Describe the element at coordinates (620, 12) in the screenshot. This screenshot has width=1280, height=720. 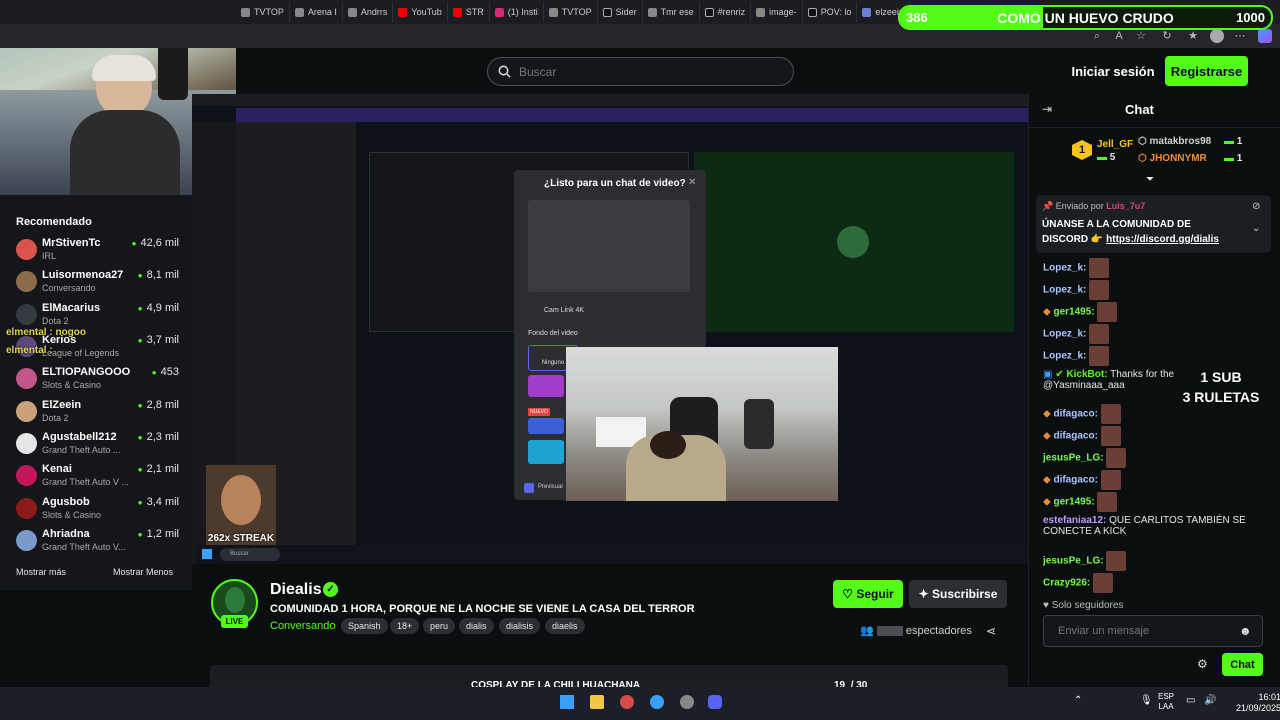
I see `browser-tab: Sider` at that location.